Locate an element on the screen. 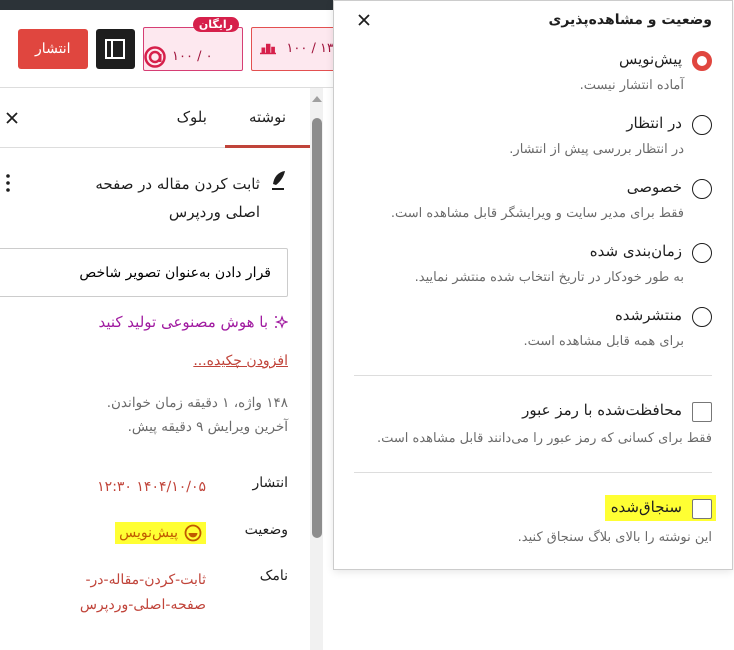 Image resolution: width=734 pixels, height=650 pixels. post-stats-text: ۱۴۸ واژه، ۱ دقیقه زمان خواندن. is located at coordinates (197, 403).